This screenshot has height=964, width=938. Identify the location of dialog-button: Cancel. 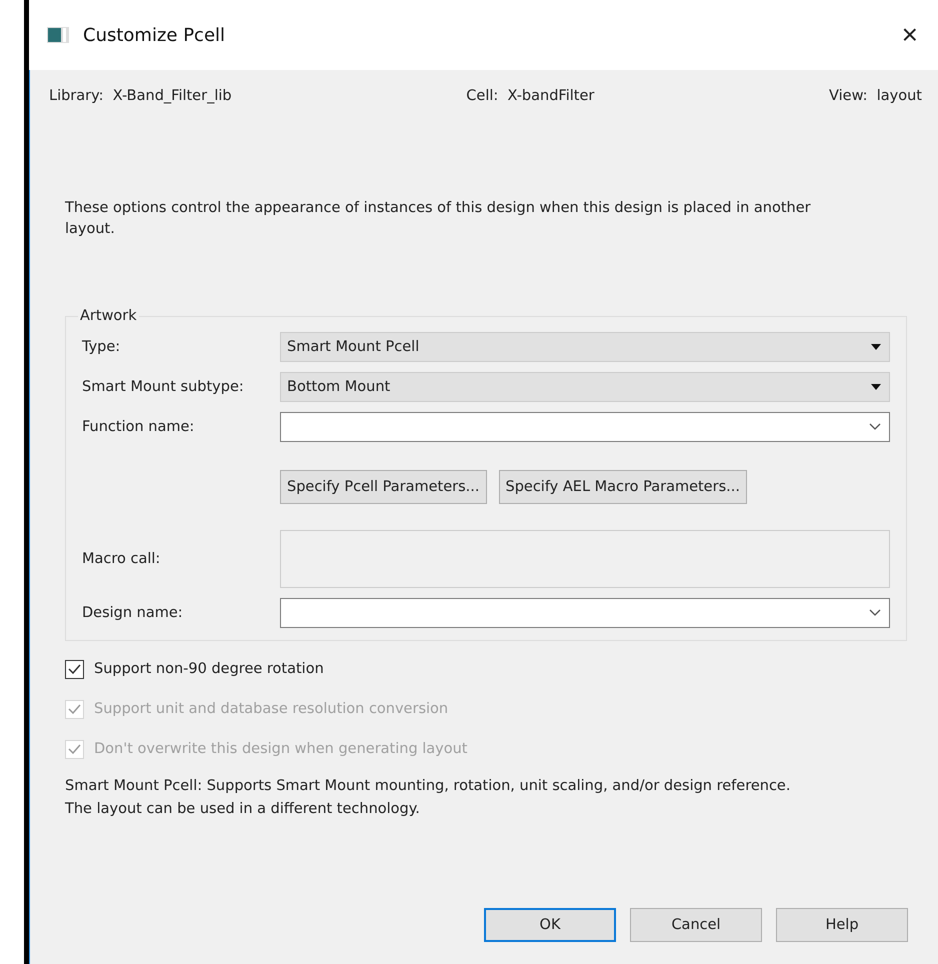
(696, 925).